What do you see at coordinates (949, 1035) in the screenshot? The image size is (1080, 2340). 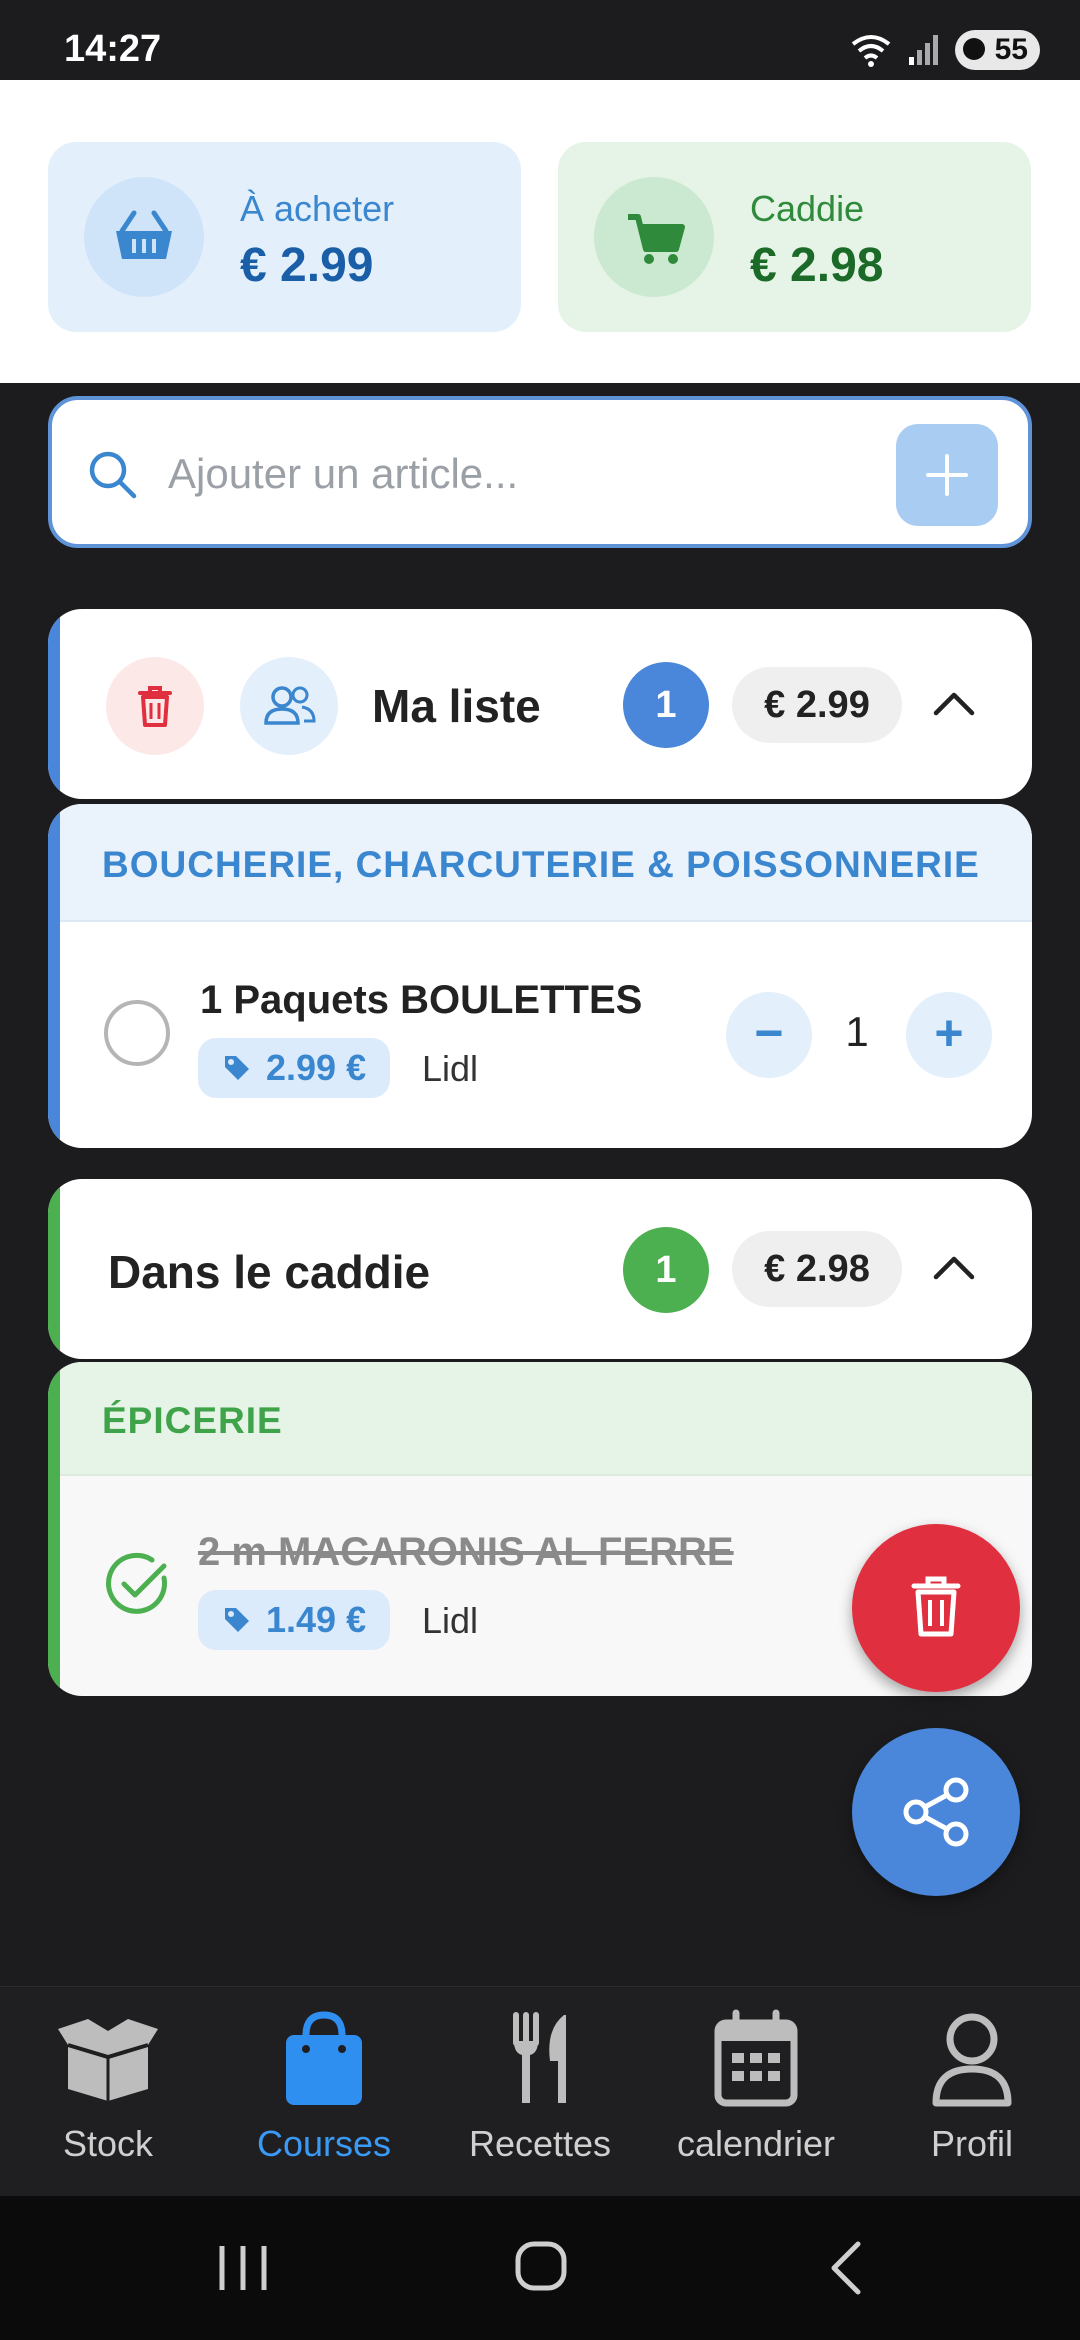 I see `increase-quantity-button: +` at bounding box center [949, 1035].